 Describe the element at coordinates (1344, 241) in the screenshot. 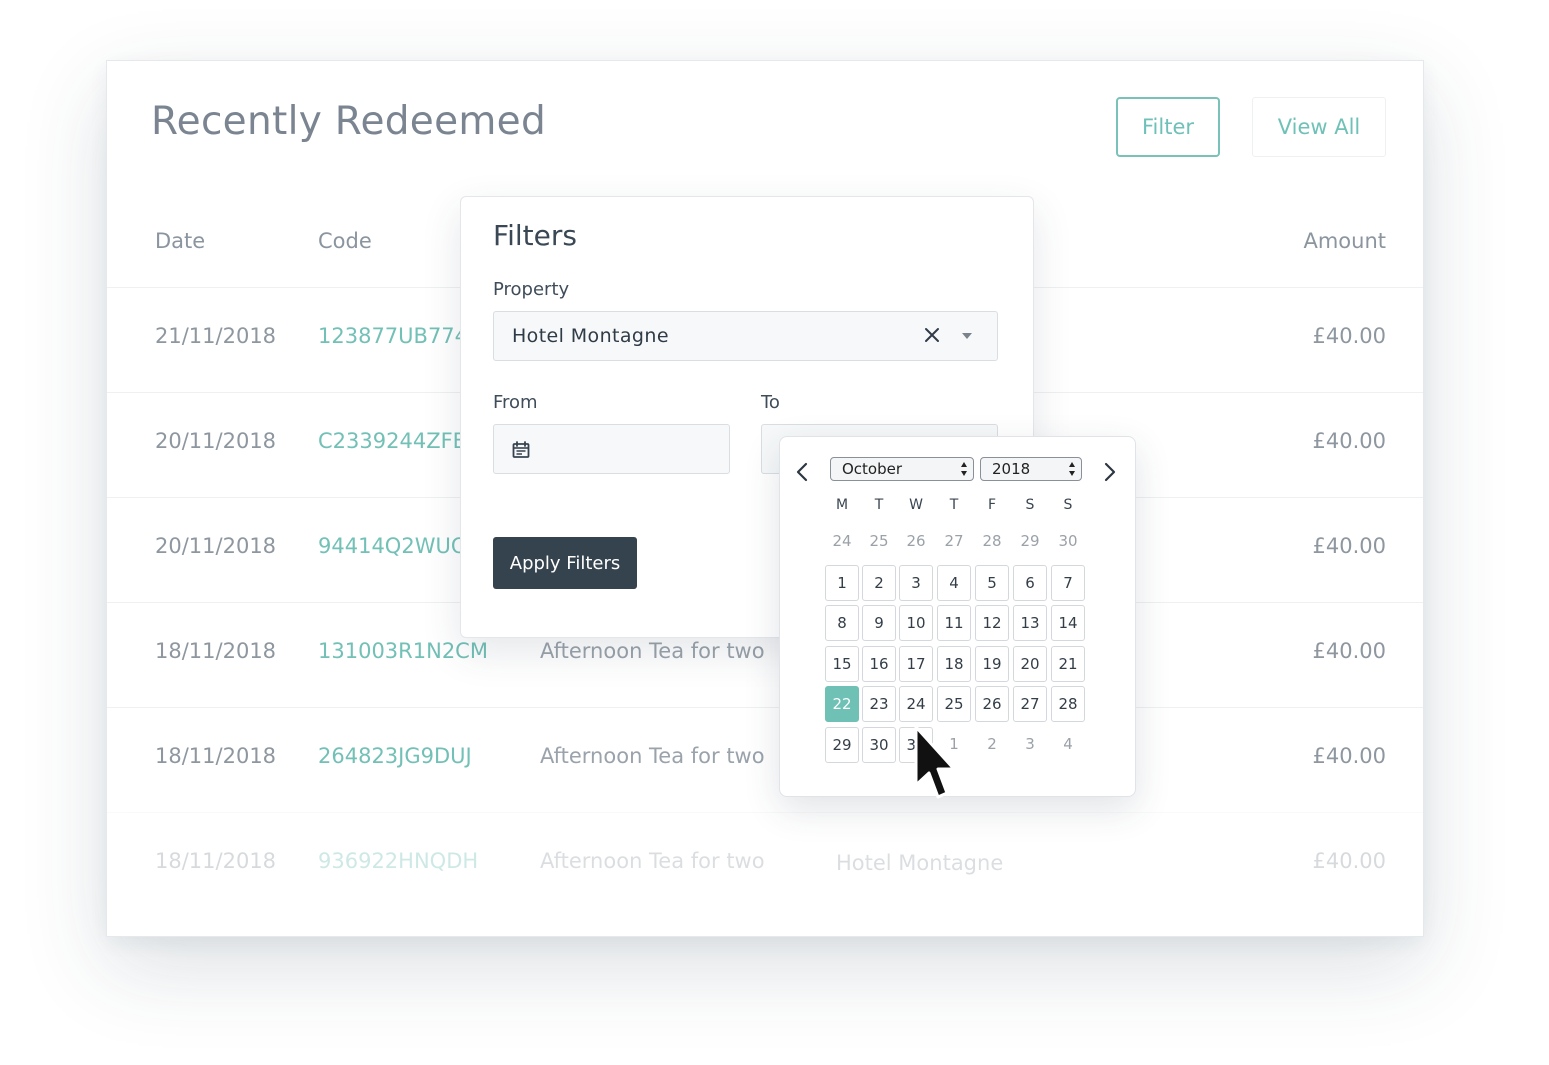

I see `column-header-amount: Amount` at that location.